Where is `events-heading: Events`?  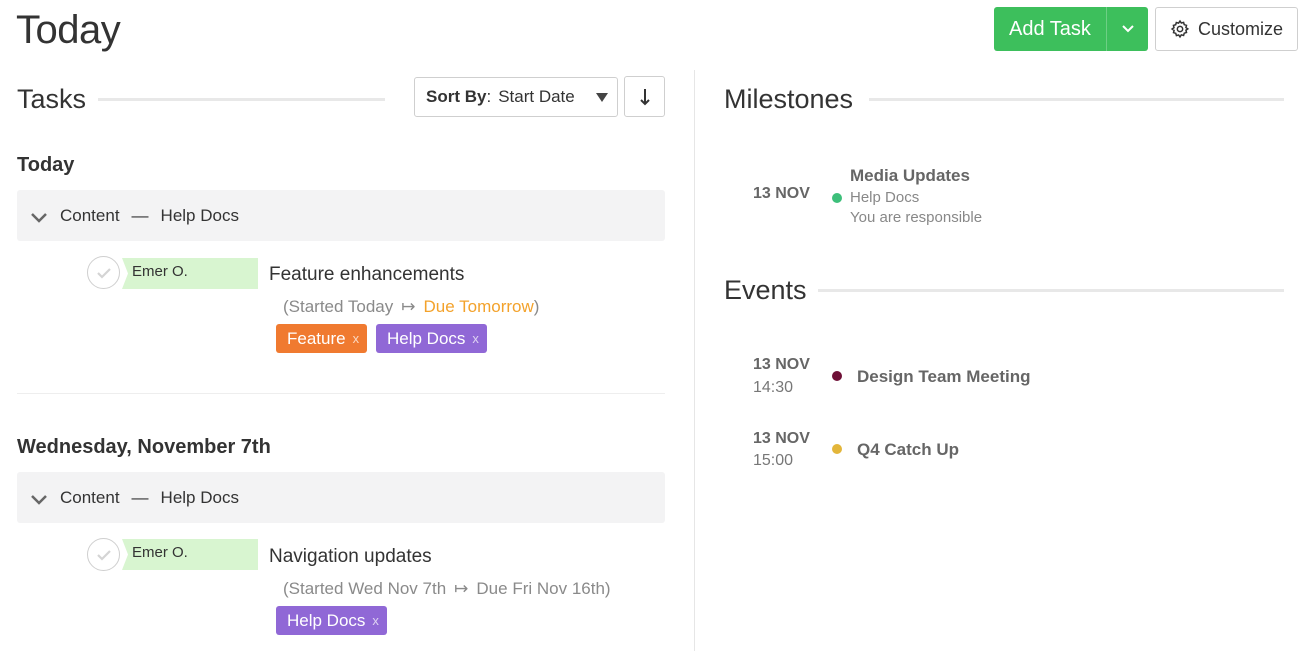
events-heading: Events is located at coordinates (765, 290).